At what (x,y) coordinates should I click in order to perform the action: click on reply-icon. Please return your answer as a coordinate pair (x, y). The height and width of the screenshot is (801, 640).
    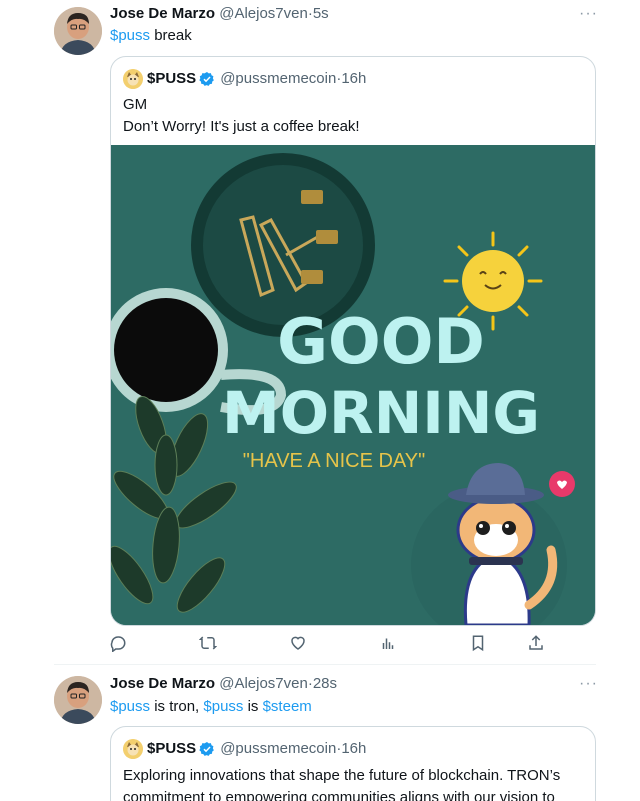
    Looking at the image, I should click on (118, 643).